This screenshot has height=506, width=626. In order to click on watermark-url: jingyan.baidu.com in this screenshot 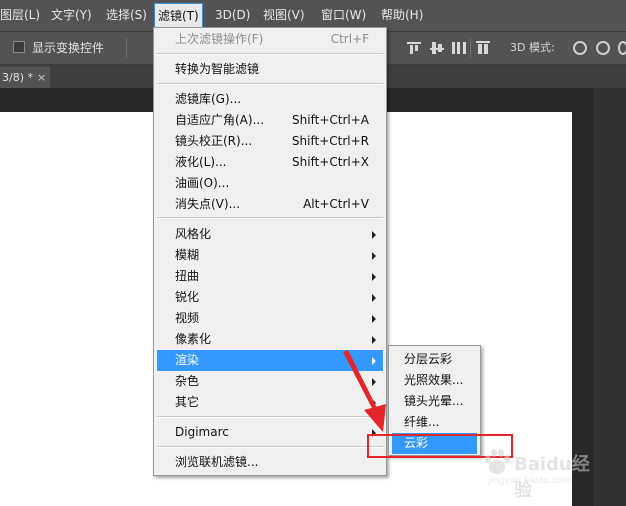, I will do `click(530, 481)`.